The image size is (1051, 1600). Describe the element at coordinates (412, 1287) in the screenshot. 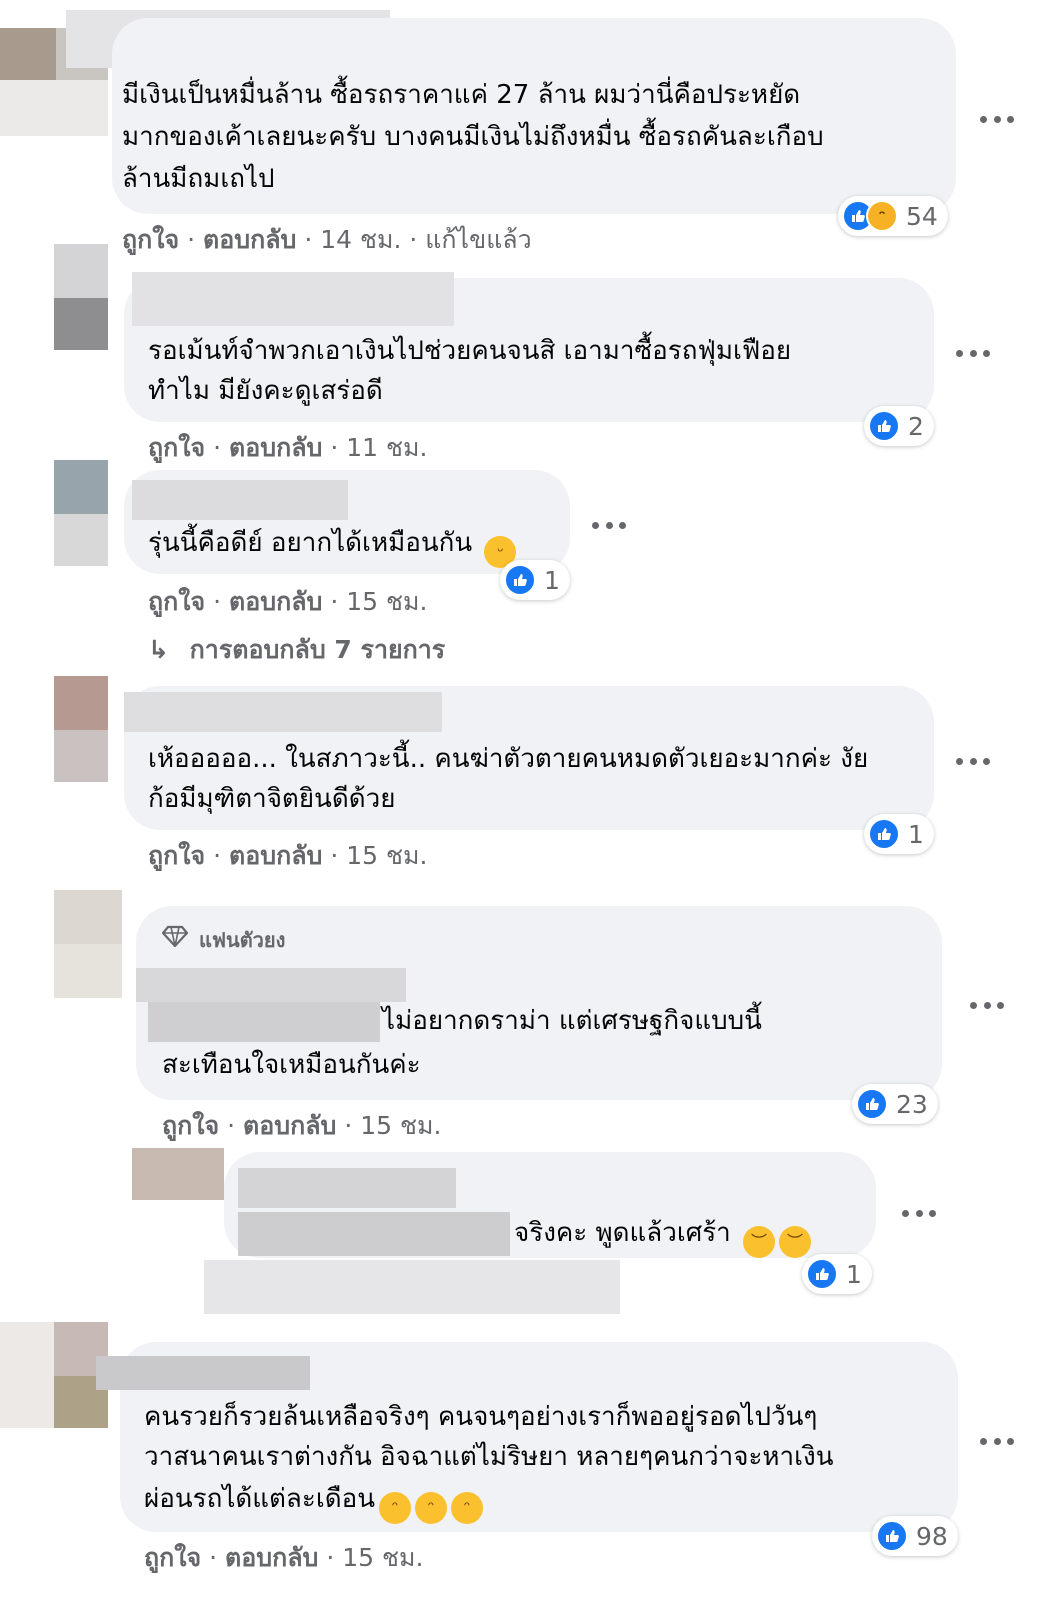

I see `blurred-text` at that location.